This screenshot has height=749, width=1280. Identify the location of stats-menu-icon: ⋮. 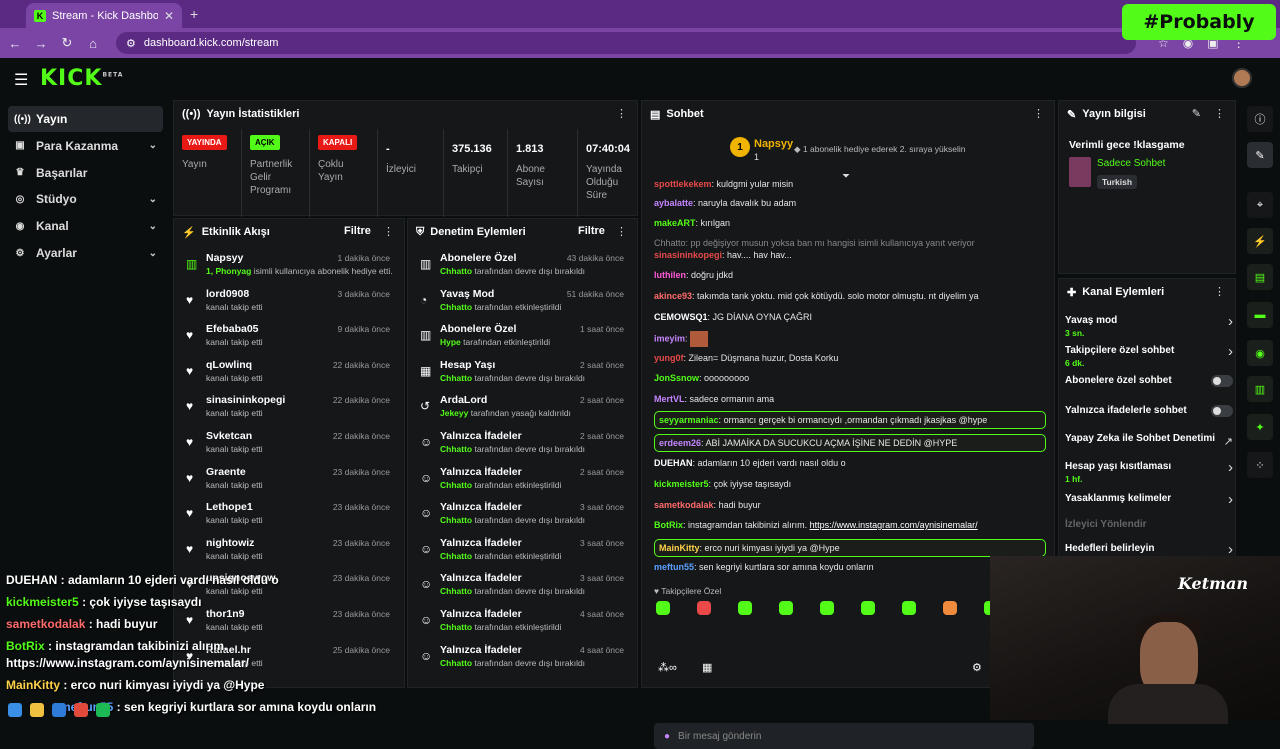
(621, 113).